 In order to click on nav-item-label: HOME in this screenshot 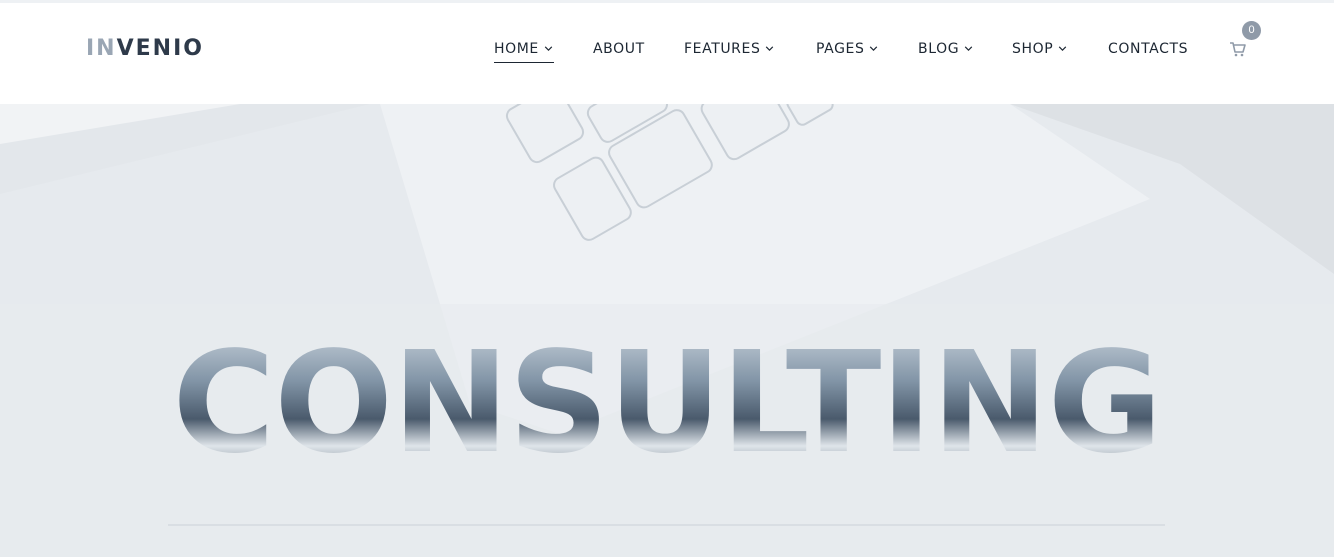, I will do `click(516, 49)`.